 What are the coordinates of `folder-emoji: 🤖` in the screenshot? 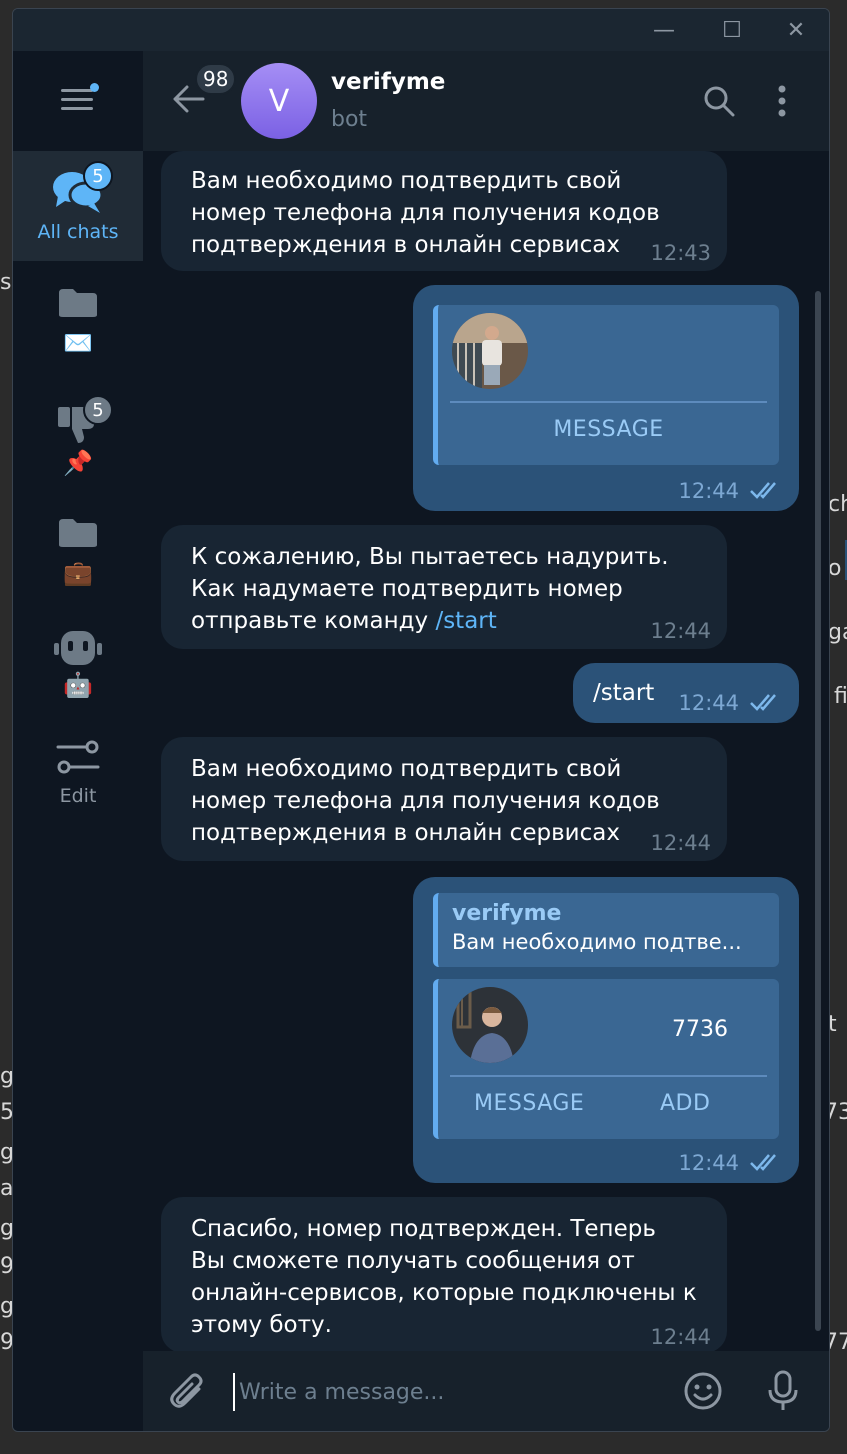 It's located at (78, 685).